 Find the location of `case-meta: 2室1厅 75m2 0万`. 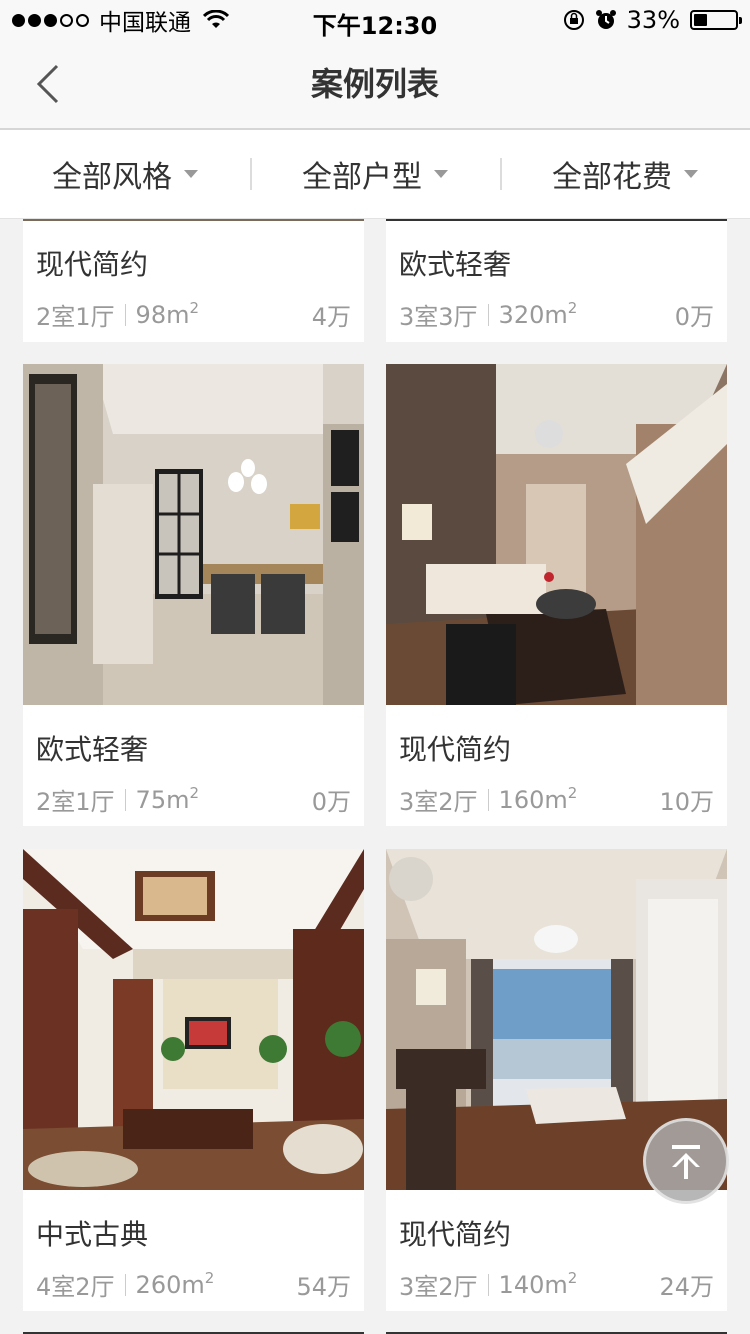

case-meta: 2室1厅 75m2 0万 is located at coordinates (193, 799).